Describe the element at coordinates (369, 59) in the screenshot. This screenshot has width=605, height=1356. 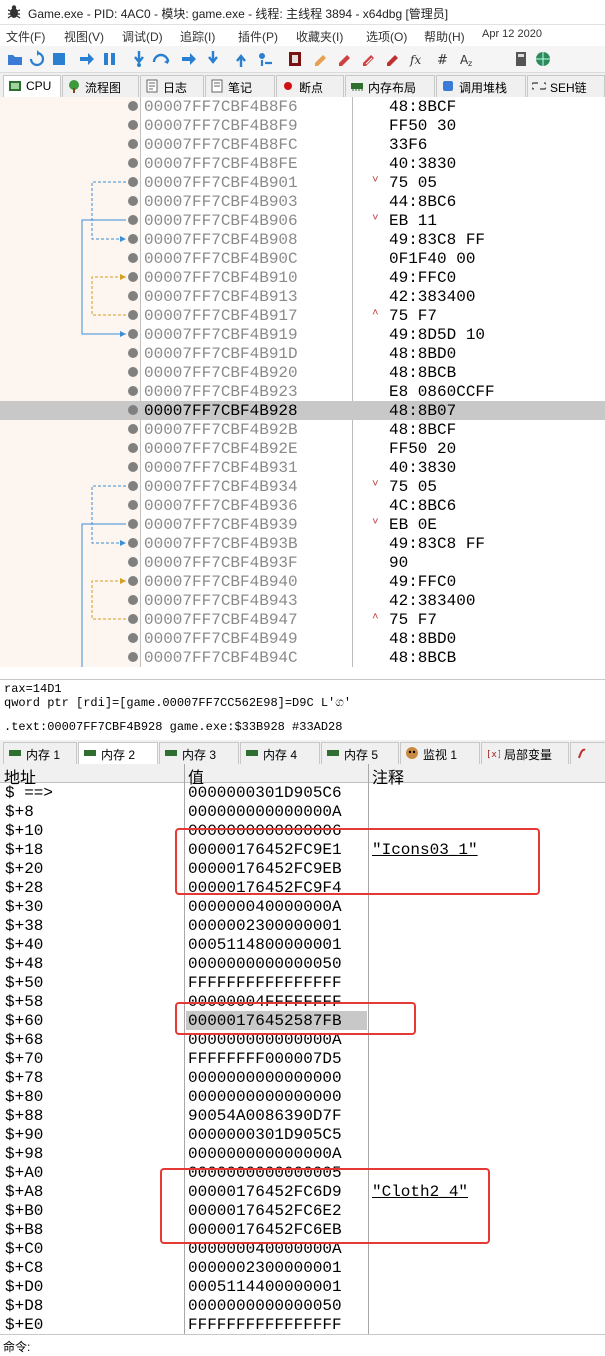
I see `bookmark-icon` at that location.